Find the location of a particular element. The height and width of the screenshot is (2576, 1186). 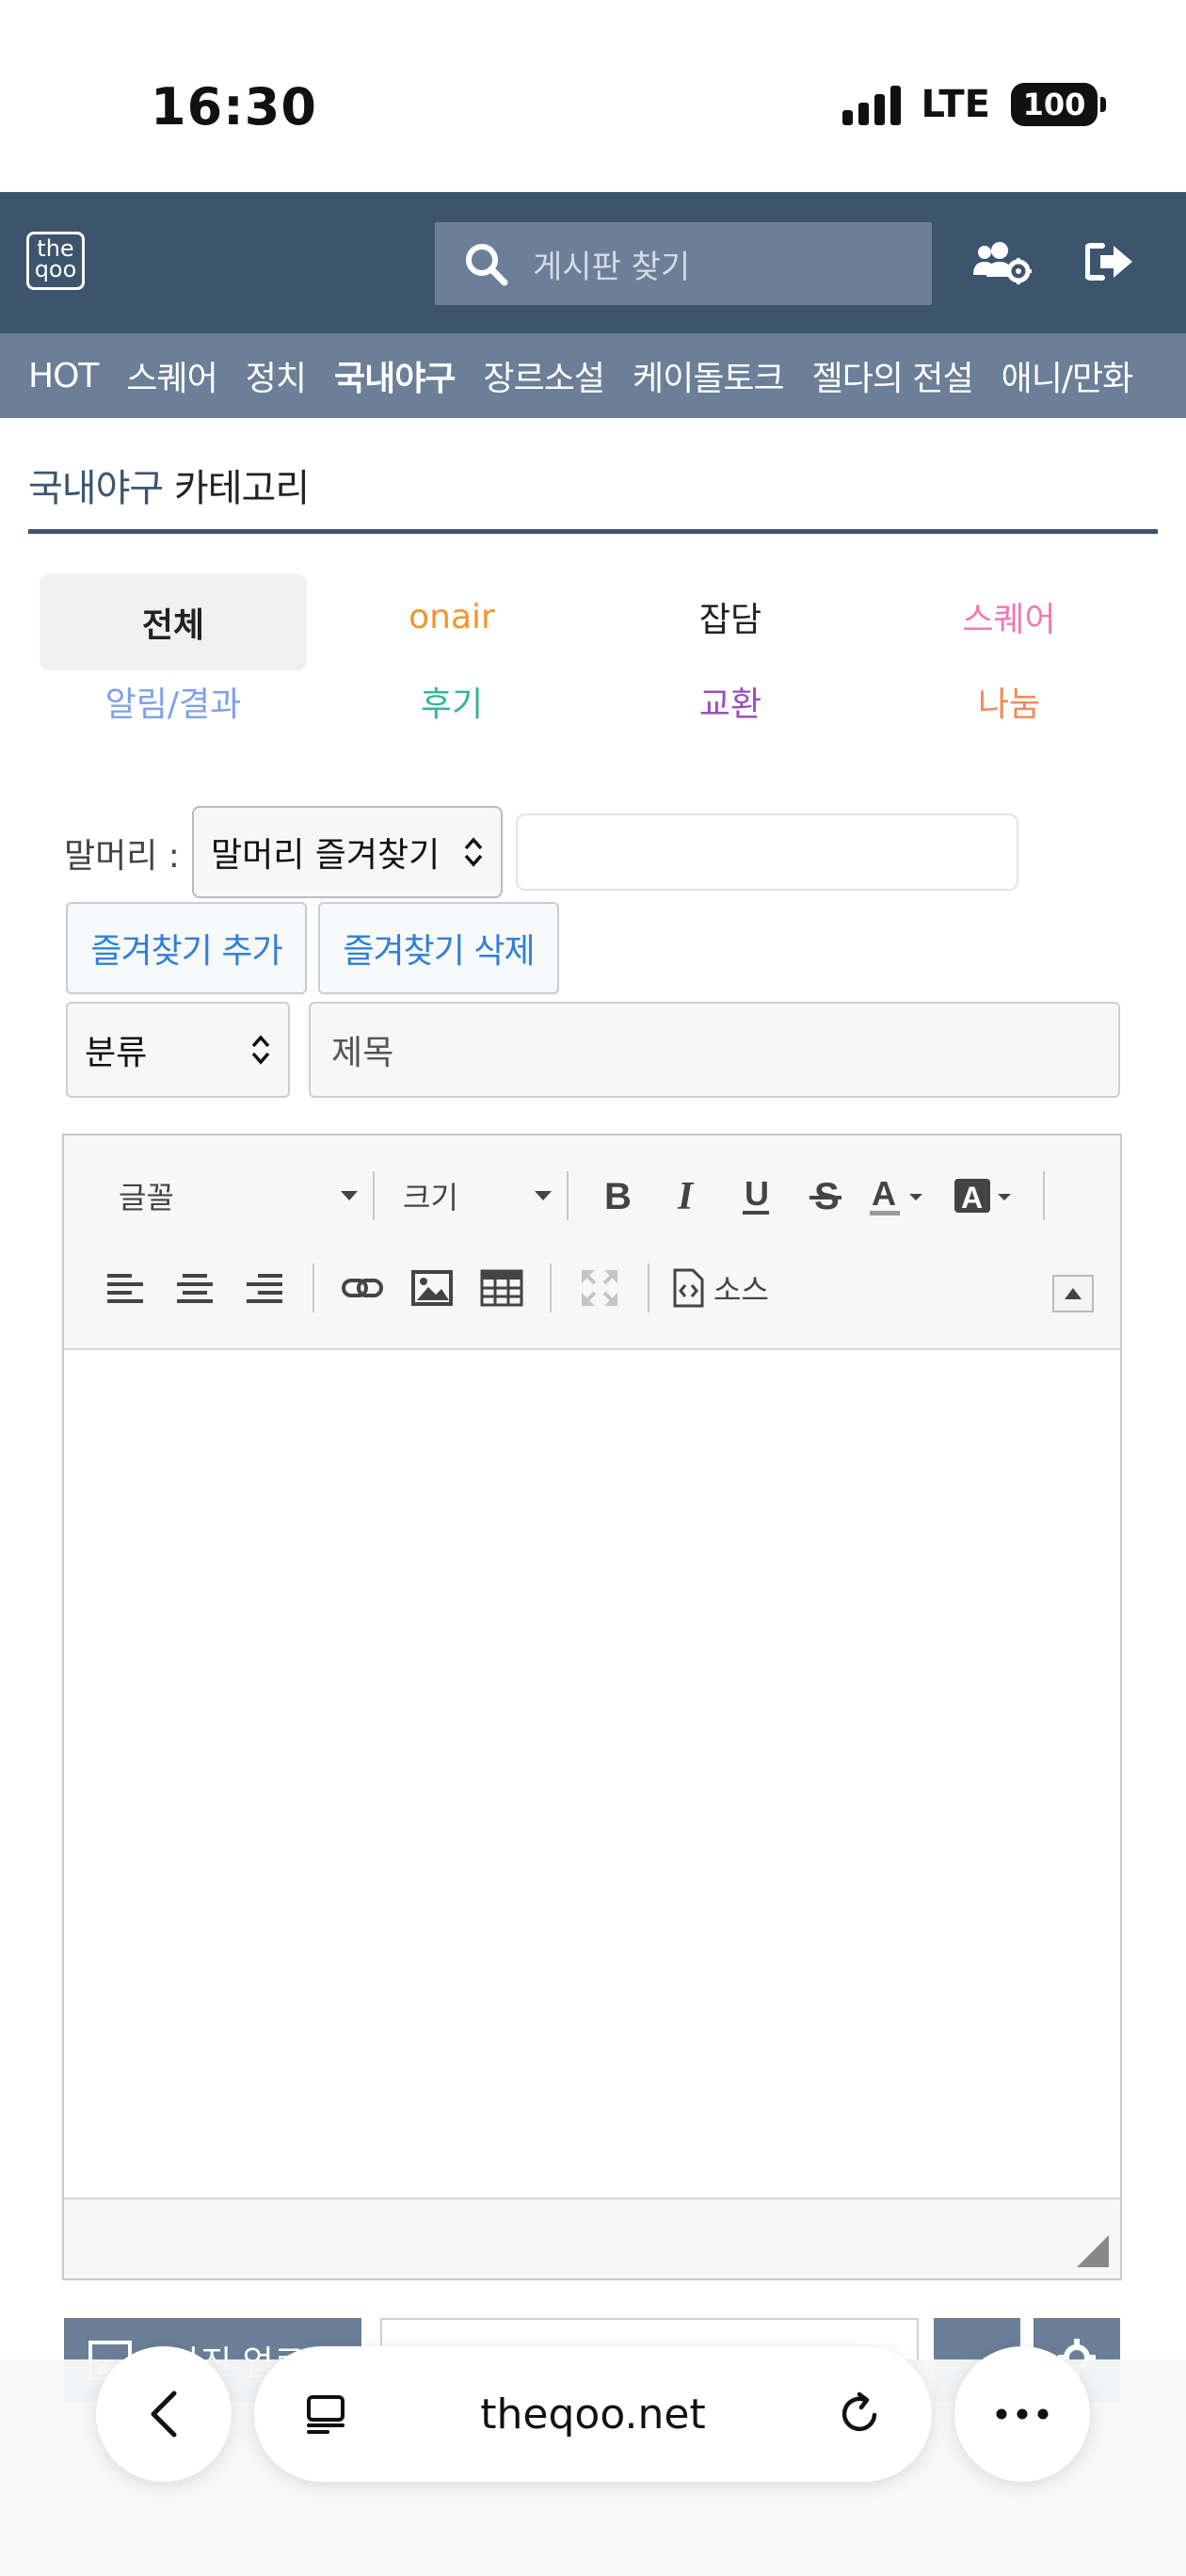

delete-favorite-button: 즐겨찾기 삭제 is located at coordinates (438, 948).